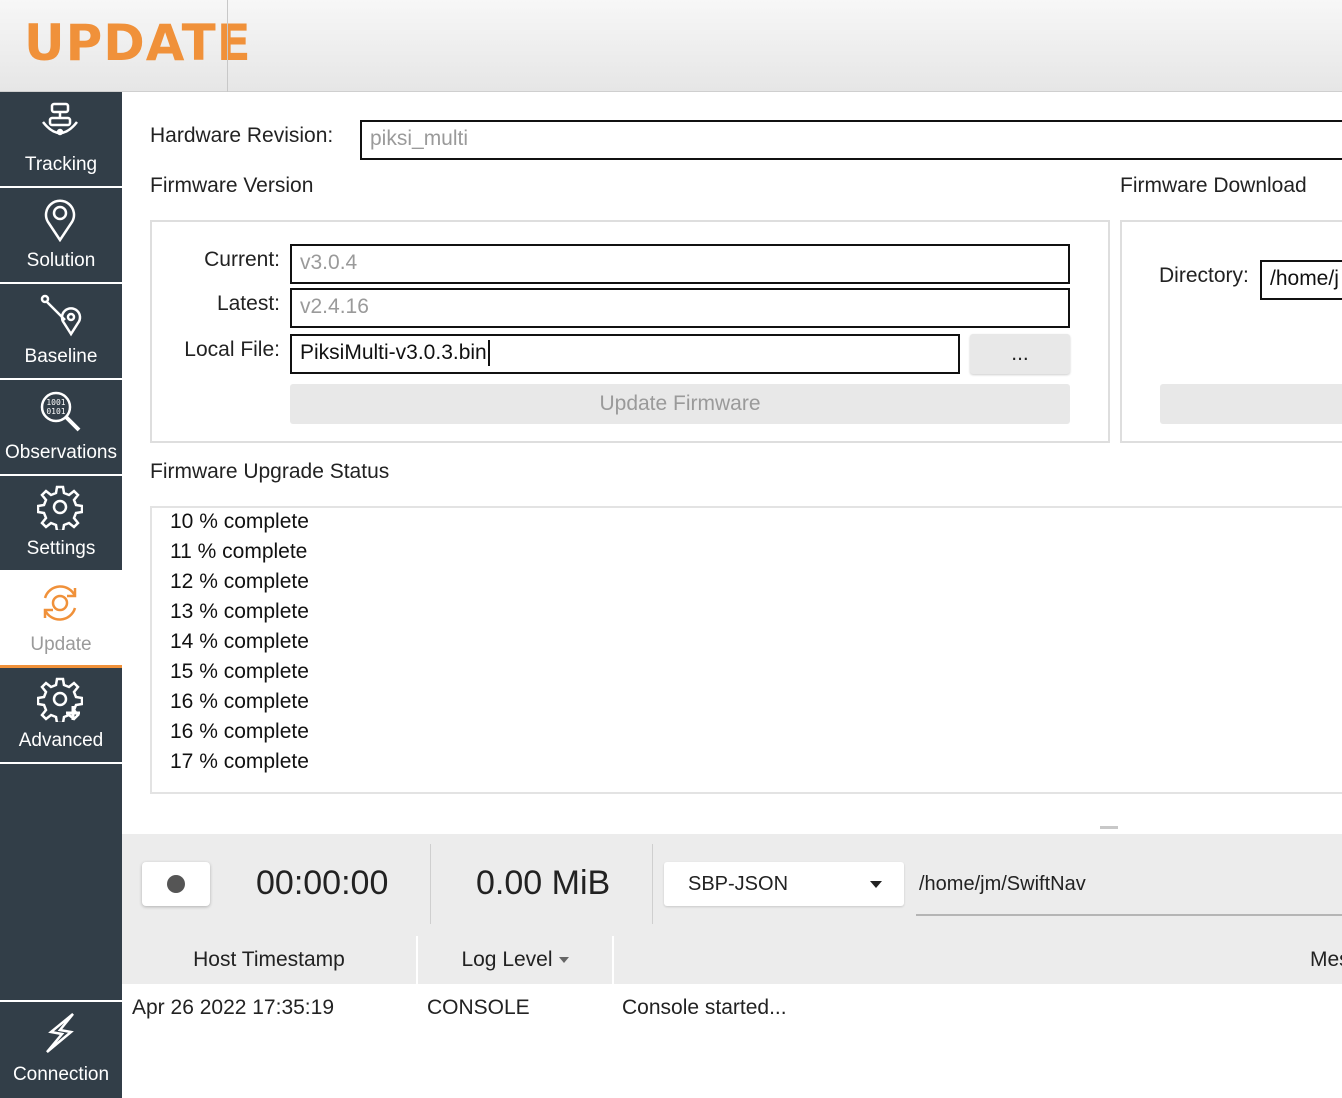 Image resolution: width=1342 pixels, height=1098 pixels. What do you see at coordinates (61, 315) in the screenshot?
I see `baseline-icon` at bounding box center [61, 315].